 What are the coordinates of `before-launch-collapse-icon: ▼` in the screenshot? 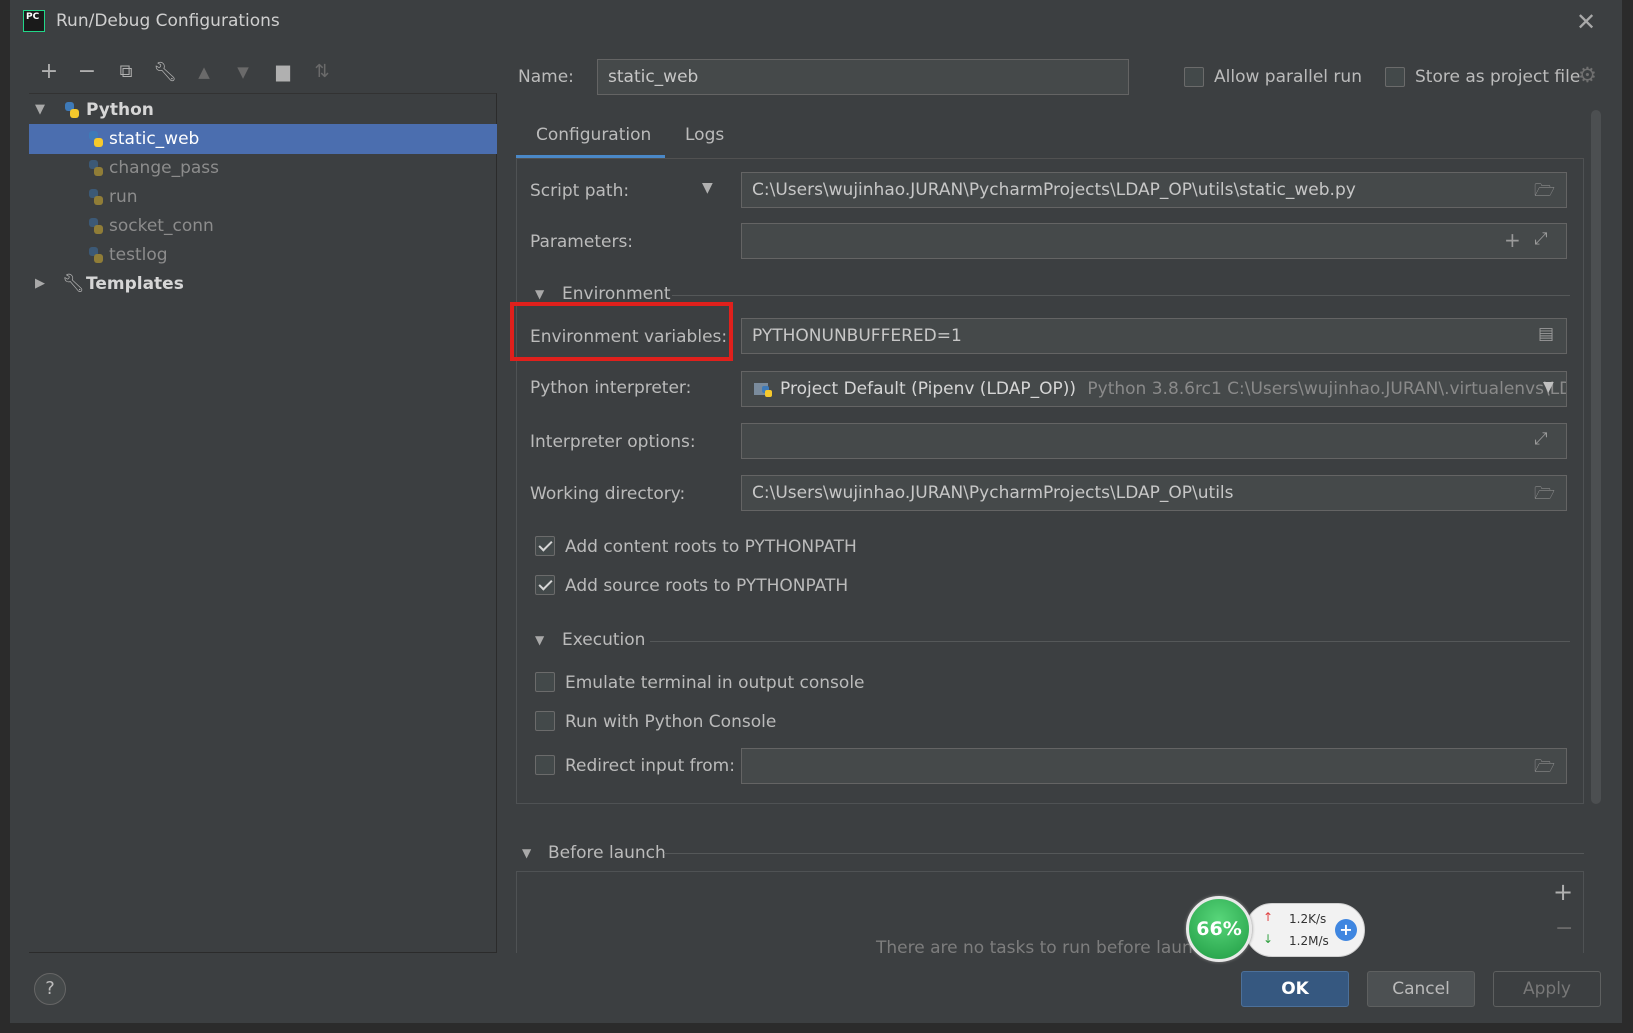 It's located at (526, 853).